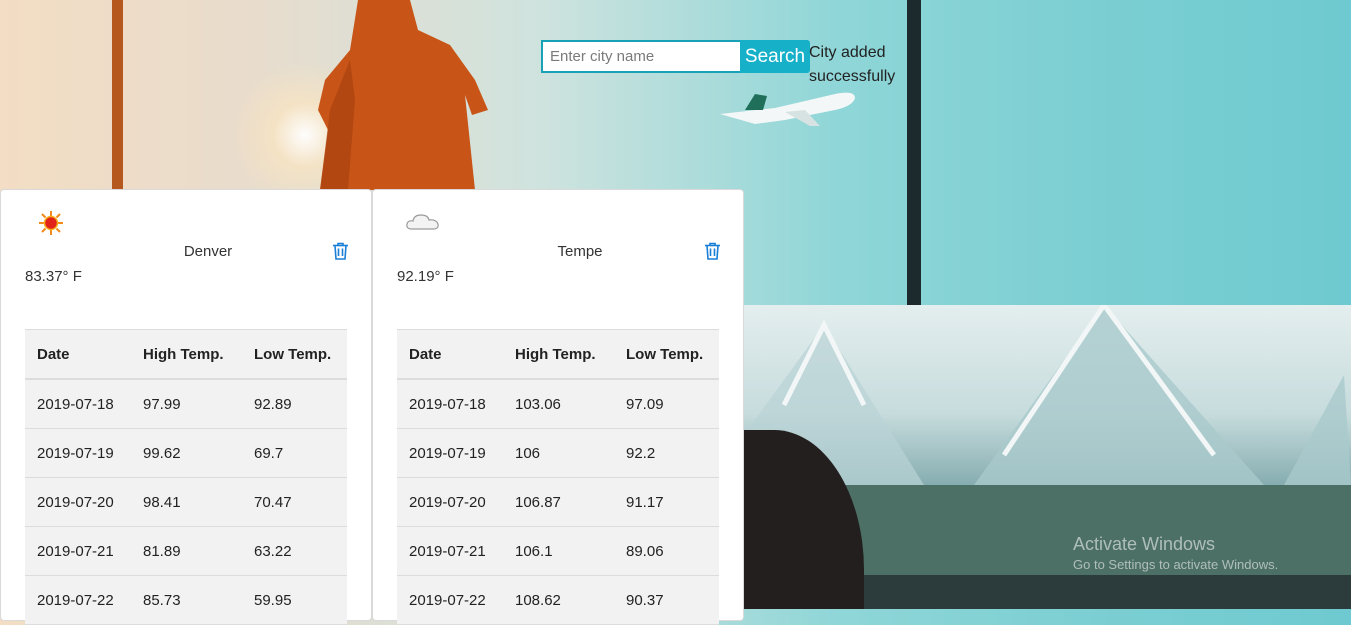 Image resolution: width=1351 pixels, height=625 pixels. I want to click on table-row: 2019-07-18 103.06 97.09, so click(558, 404).